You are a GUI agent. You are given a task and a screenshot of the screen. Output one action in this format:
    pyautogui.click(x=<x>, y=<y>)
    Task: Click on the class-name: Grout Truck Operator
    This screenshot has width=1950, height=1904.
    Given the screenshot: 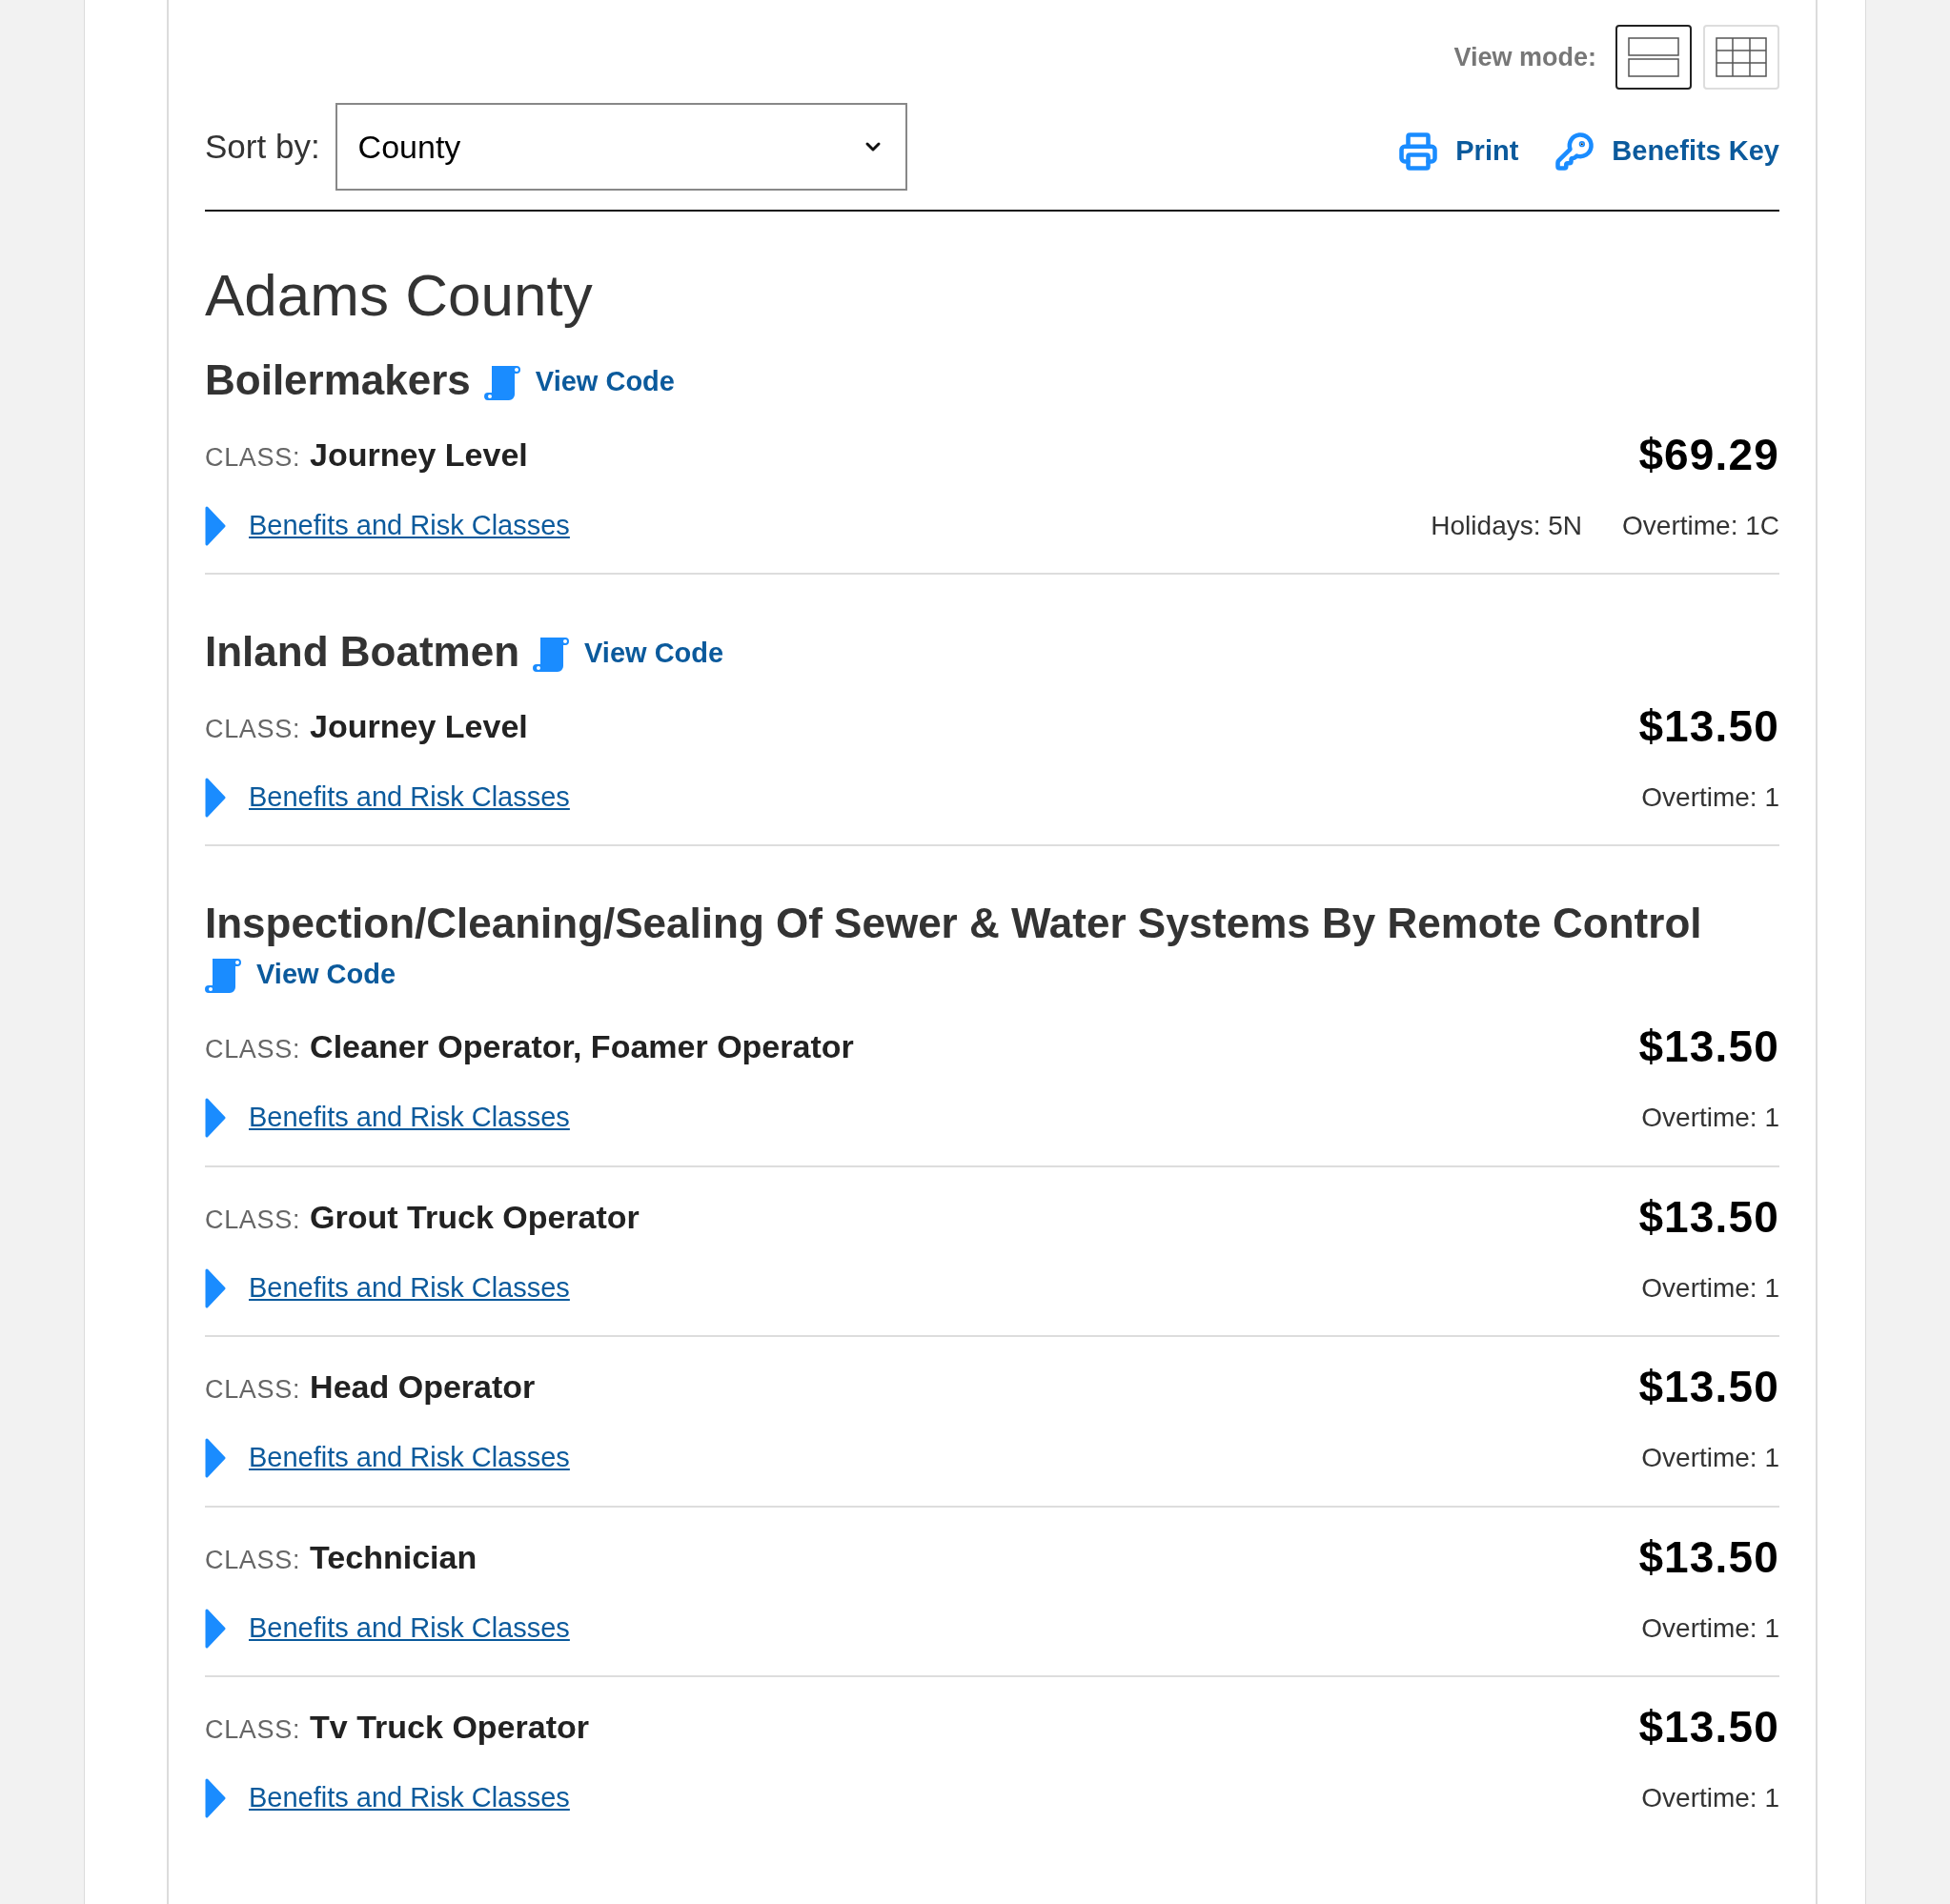 What is the action you would take?
    pyautogui.click(x=475, y=1217)
    